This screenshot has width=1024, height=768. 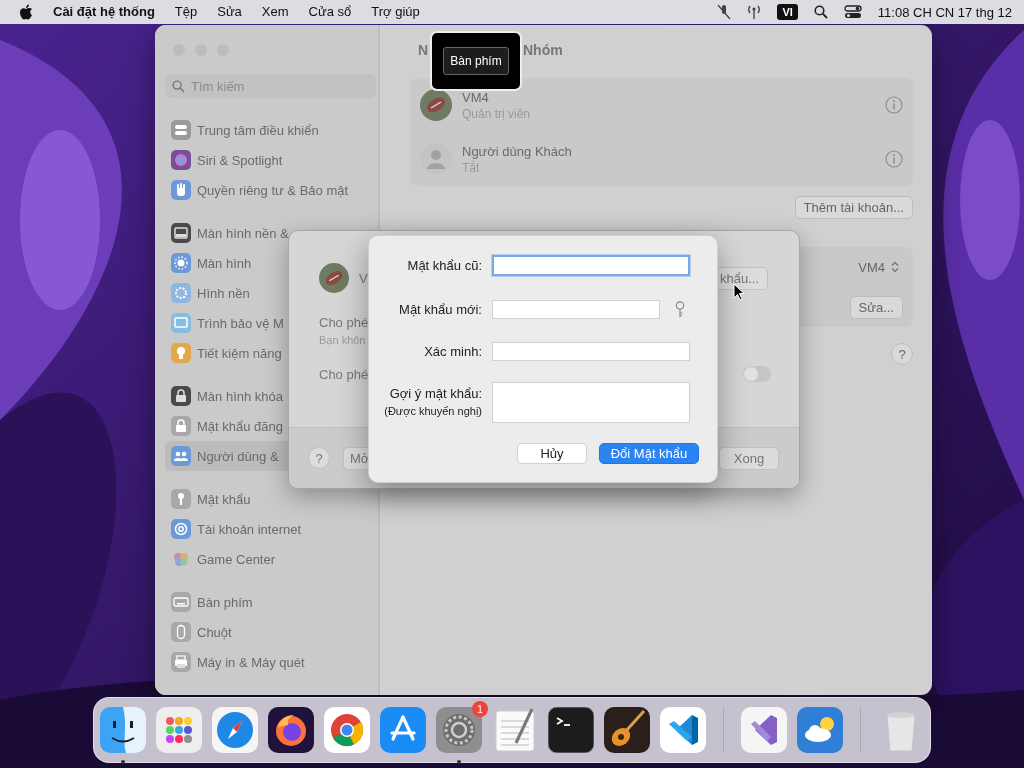 I want to click on user-name: VM4, so click(x=476, y=97).